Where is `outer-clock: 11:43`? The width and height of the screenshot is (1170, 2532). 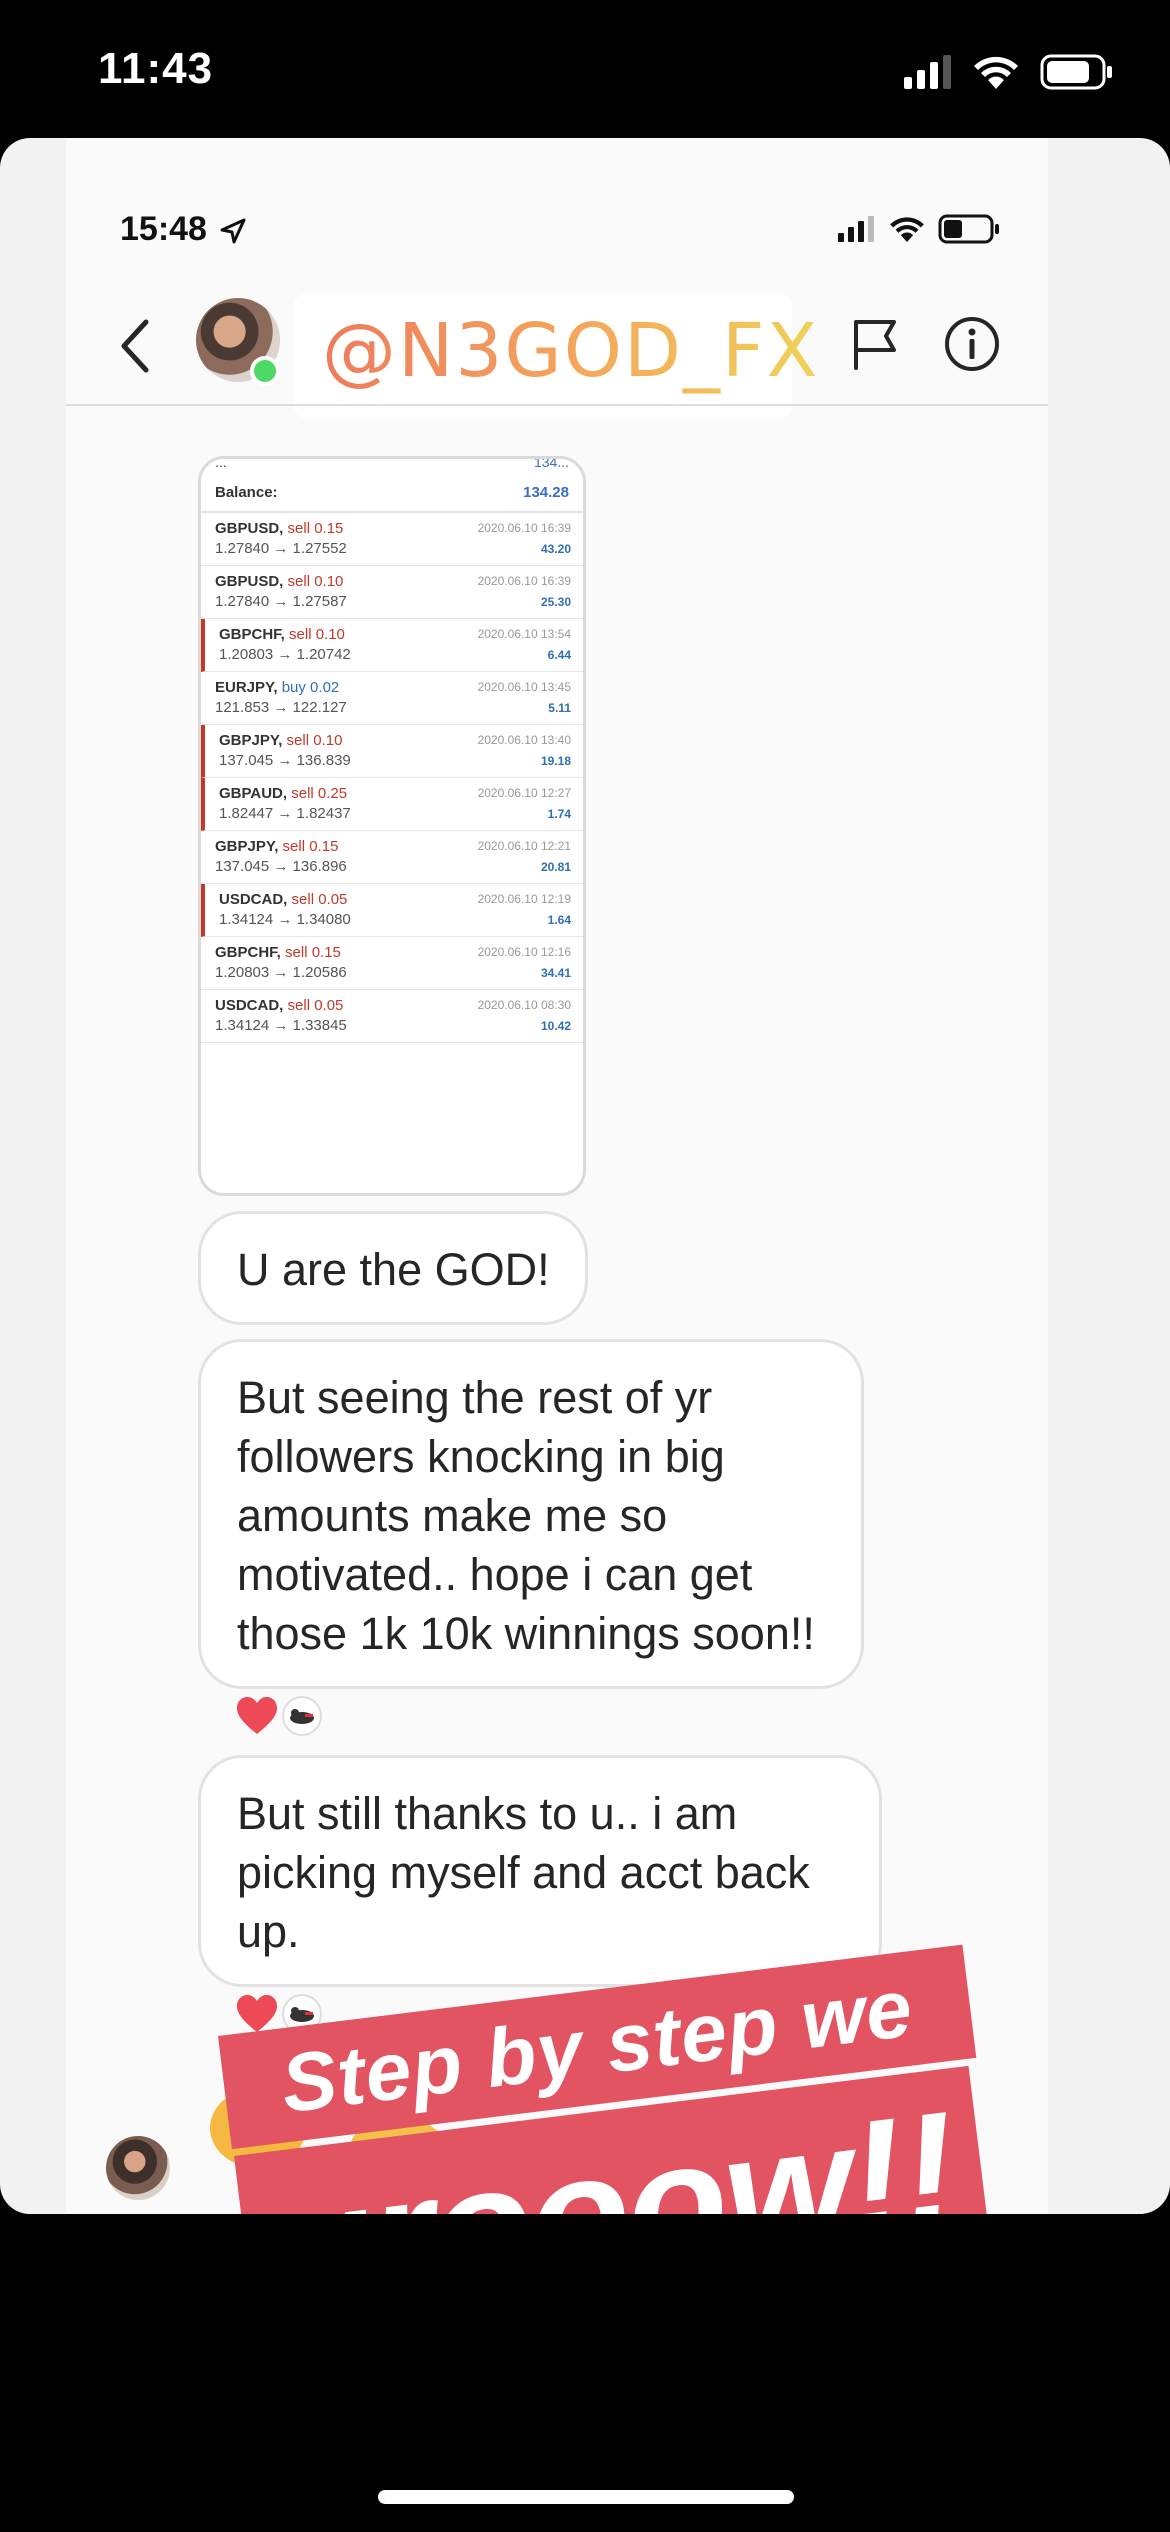 outer-clock: 11:43 is located at coordinates (156, 68).